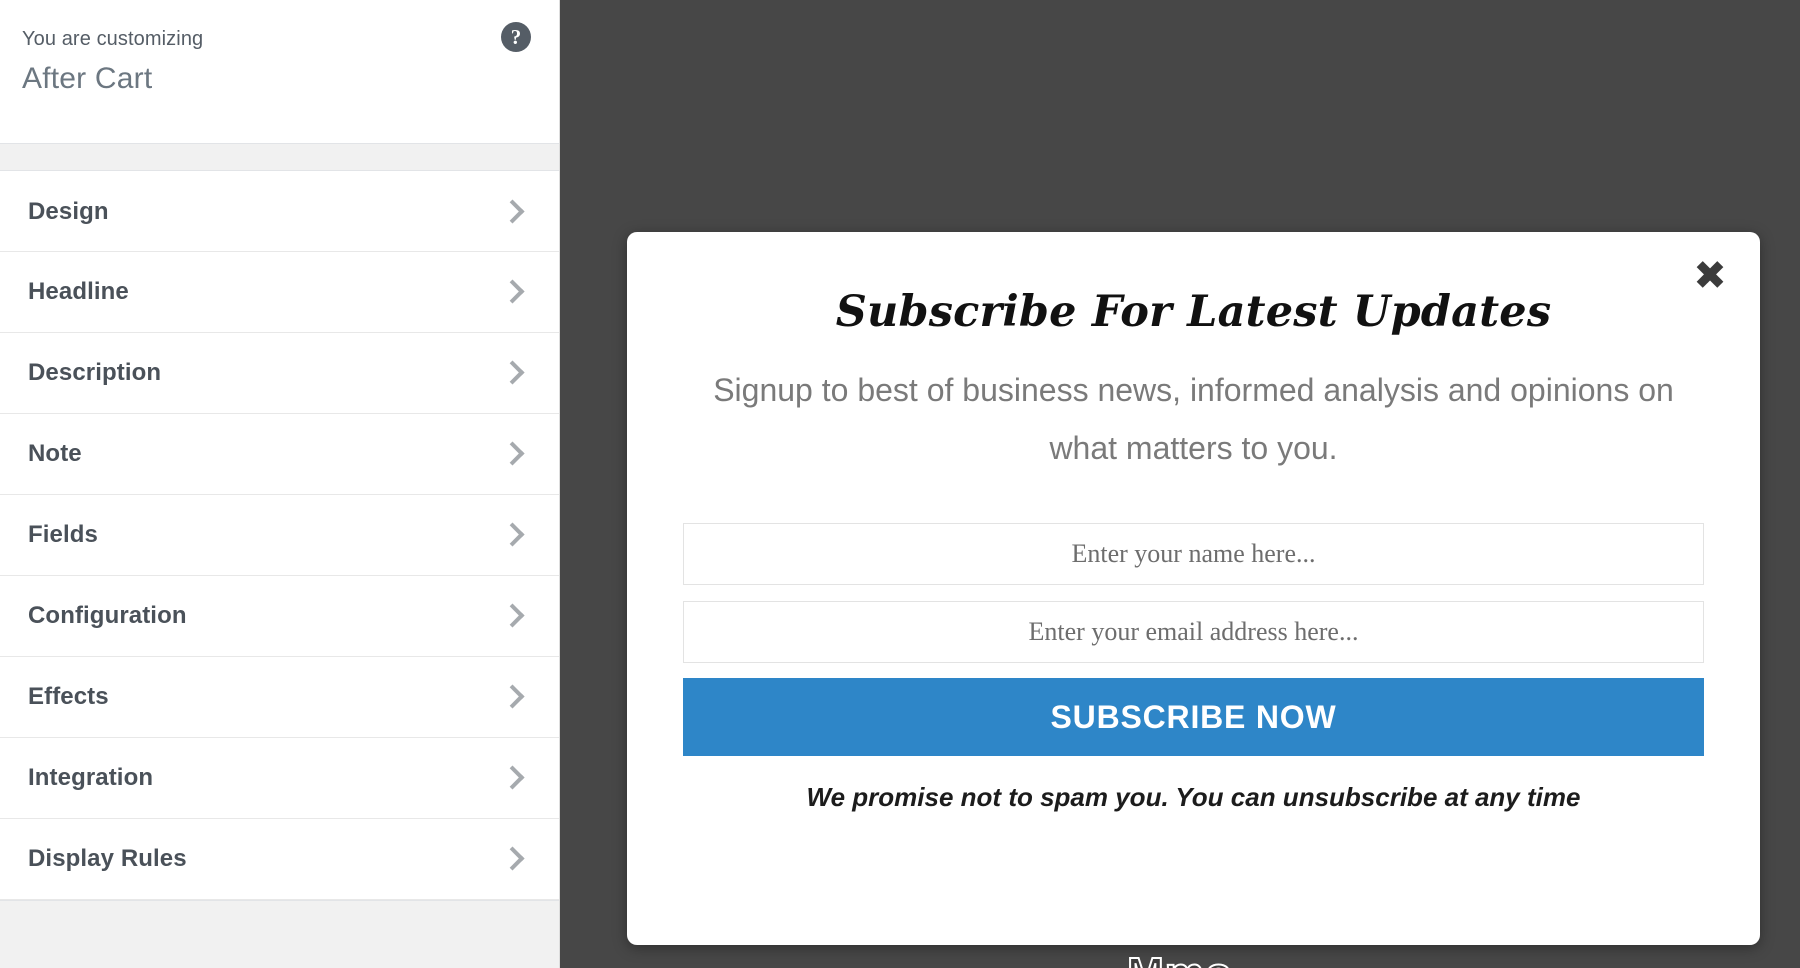 This screenshot has height=968, width=1800. What do you see at coordinates (63, 534) in the screenshot?
I see `sidebar-item-label: Fields` at bounding box center [63, 534].